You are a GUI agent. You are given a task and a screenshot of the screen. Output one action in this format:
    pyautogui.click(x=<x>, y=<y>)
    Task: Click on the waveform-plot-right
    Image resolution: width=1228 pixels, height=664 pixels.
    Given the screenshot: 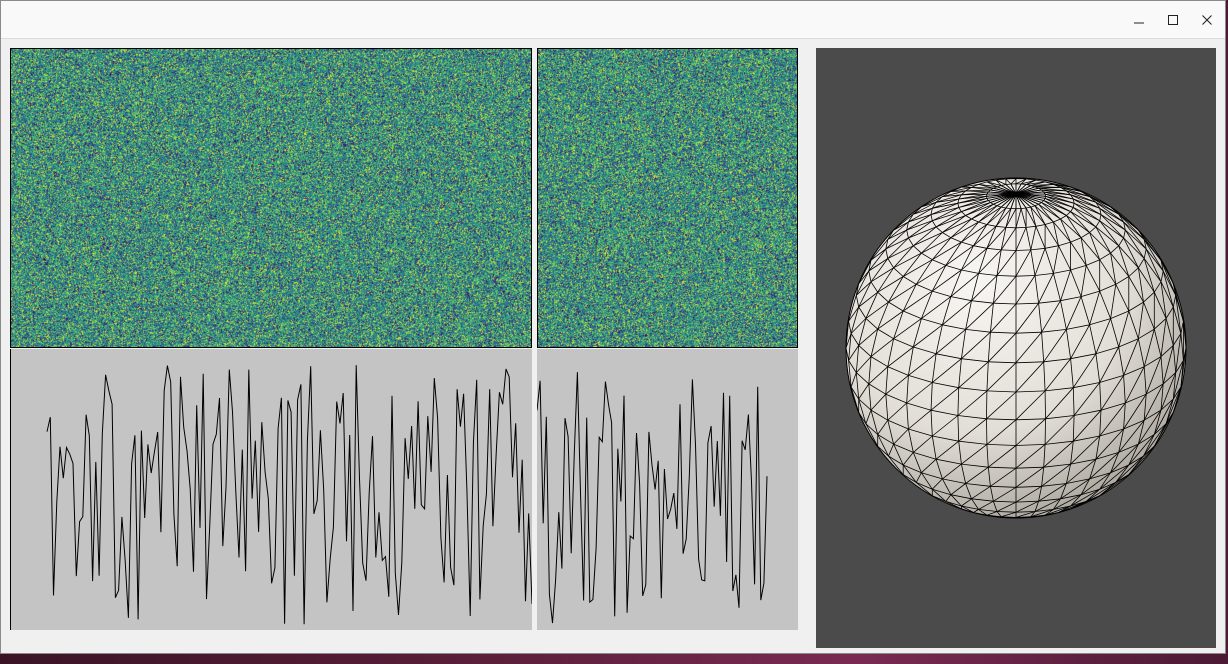 What is the action you would take?
    pyautogui.click(x=667, y=489)
    